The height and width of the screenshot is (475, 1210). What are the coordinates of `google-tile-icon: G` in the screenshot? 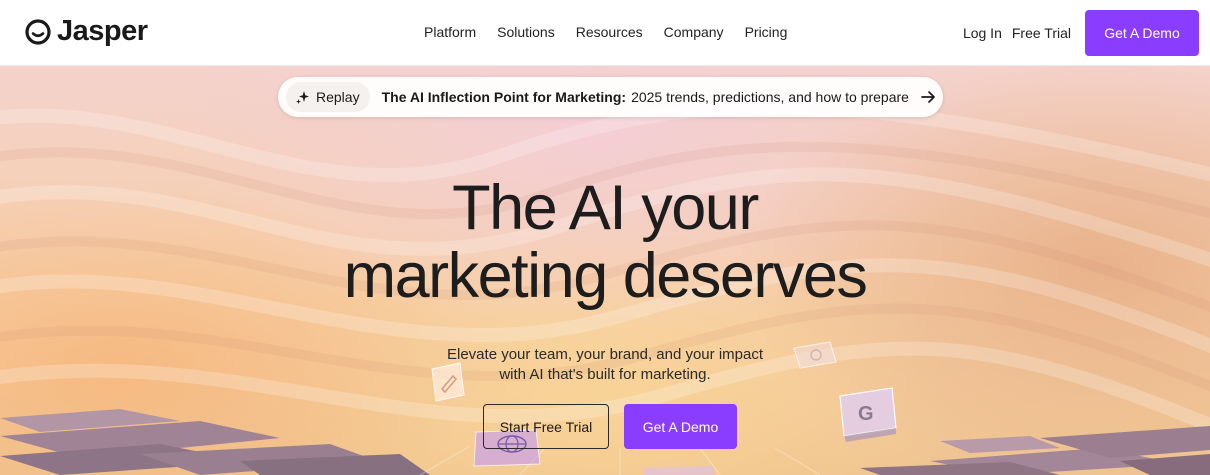 It's located at (868, 414).